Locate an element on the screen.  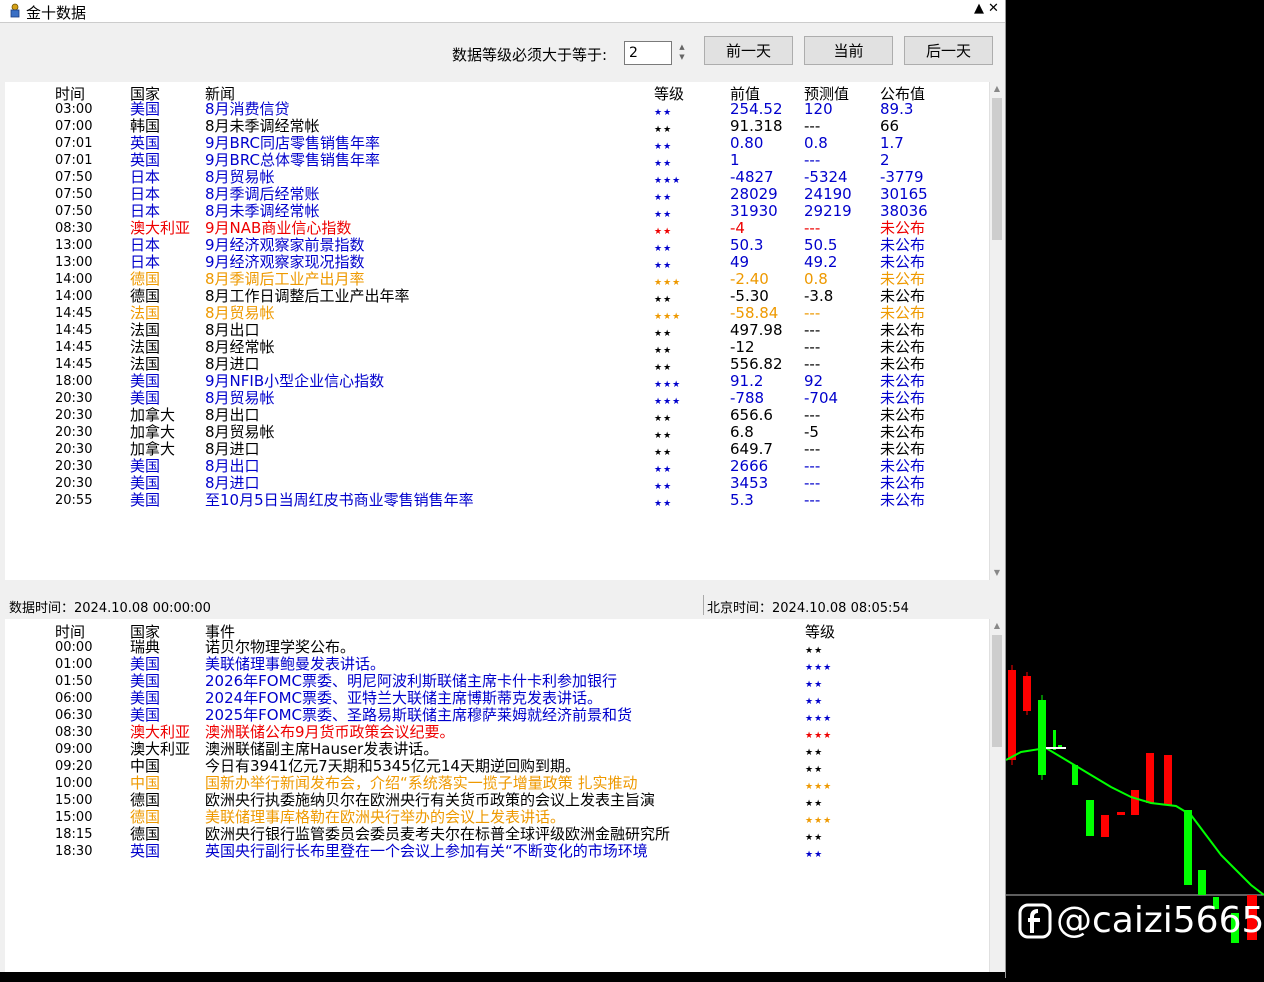
table-row: 07:01 英国 9月BRC总体零售销售年率 ★★ 1 --- 2 is located at coordinates (495, 160).